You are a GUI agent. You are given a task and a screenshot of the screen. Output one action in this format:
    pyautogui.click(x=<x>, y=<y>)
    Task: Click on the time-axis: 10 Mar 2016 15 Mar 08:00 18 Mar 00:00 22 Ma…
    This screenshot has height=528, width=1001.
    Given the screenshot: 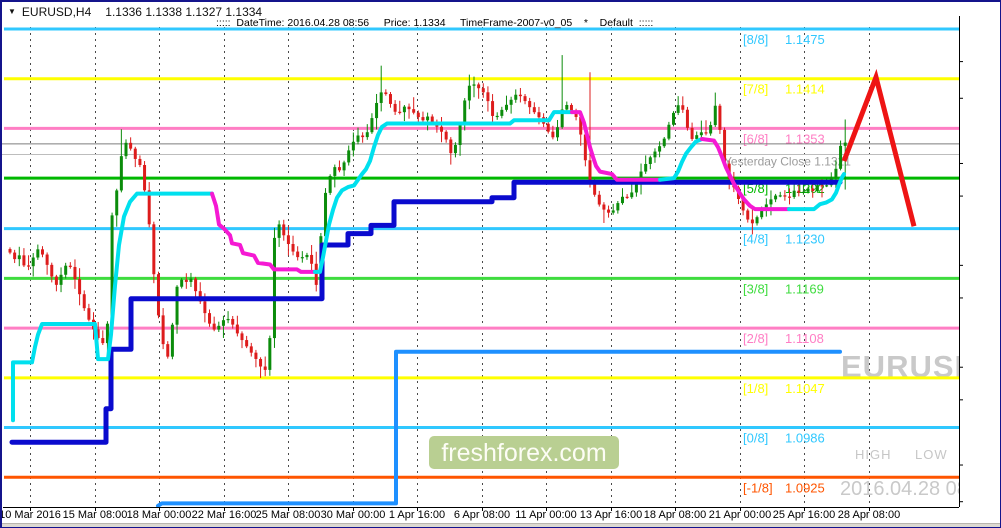 What is the action you would take?
    pyautogui.click(x=480, y=515)
    